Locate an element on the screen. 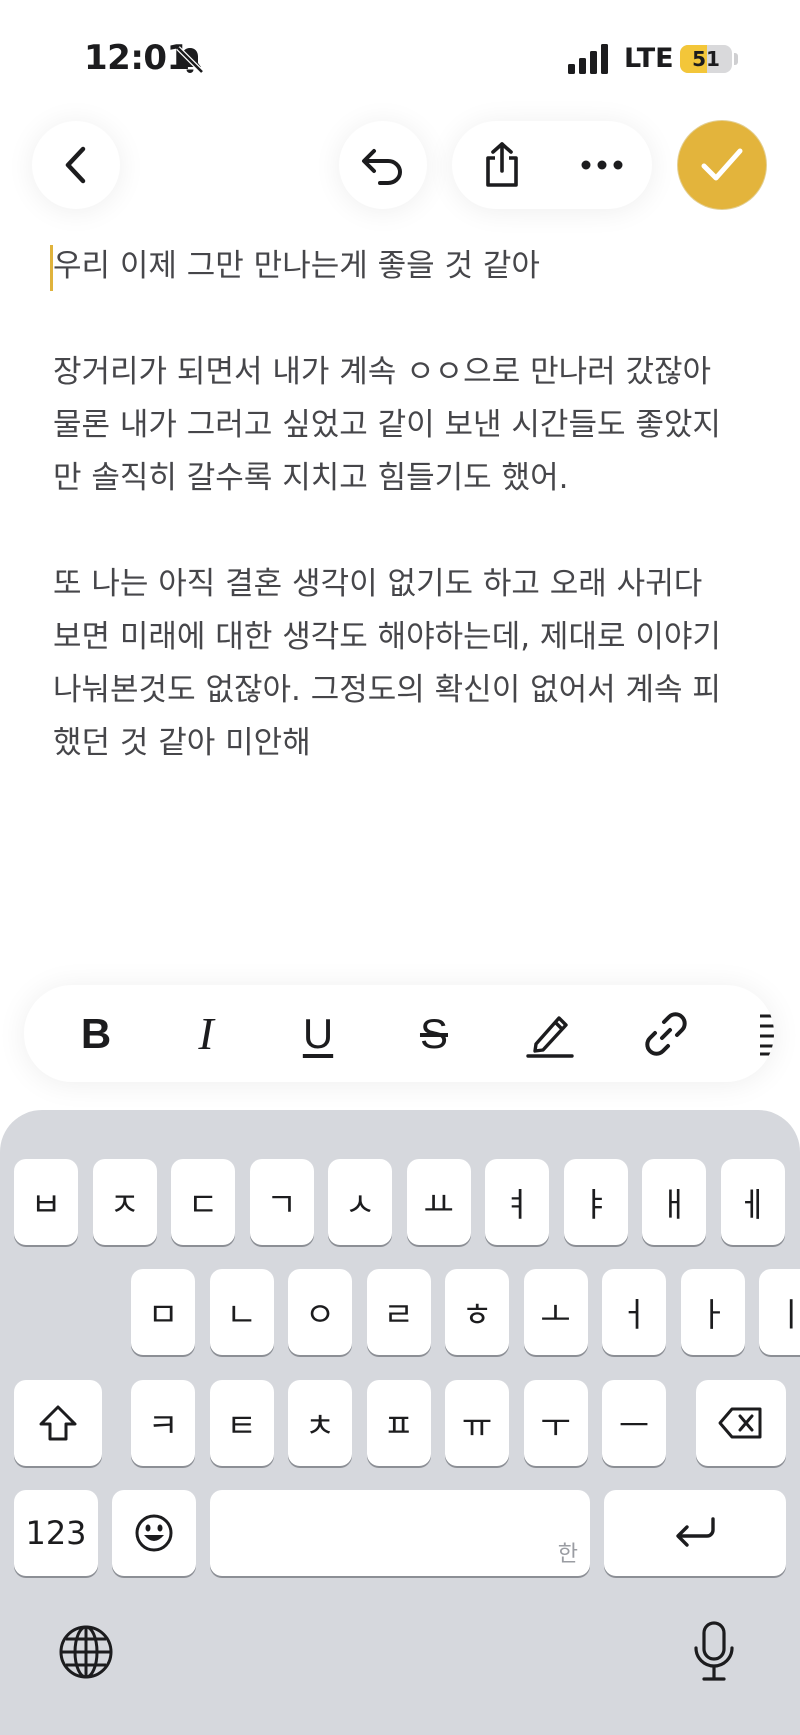 This screenshot has width=800, height=1735. key-row3-1: ㅋ is located at coordinates (163, 1423).